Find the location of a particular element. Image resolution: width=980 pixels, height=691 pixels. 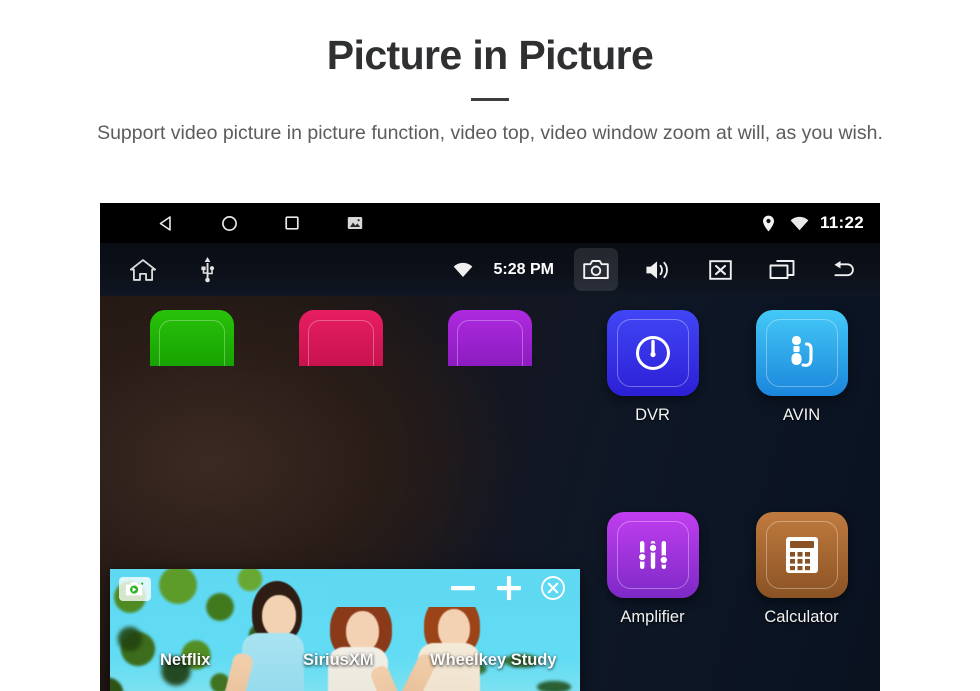

close-button is located at coordinates (720, 269).